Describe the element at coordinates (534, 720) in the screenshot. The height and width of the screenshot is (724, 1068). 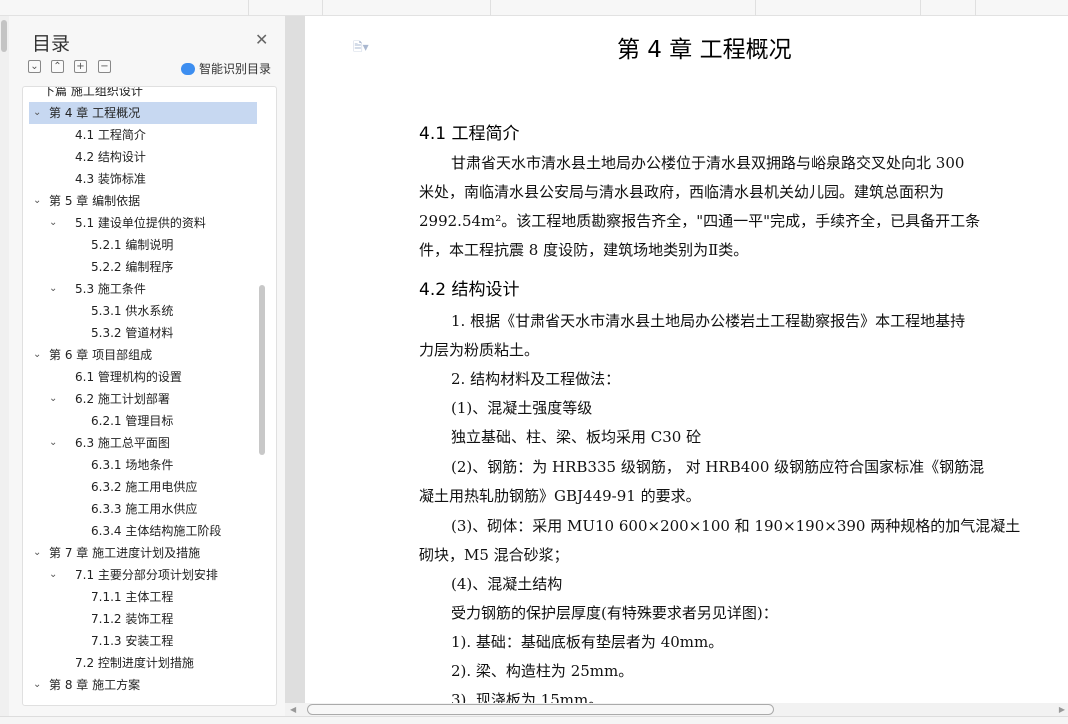
I see `status-bar` at that location.